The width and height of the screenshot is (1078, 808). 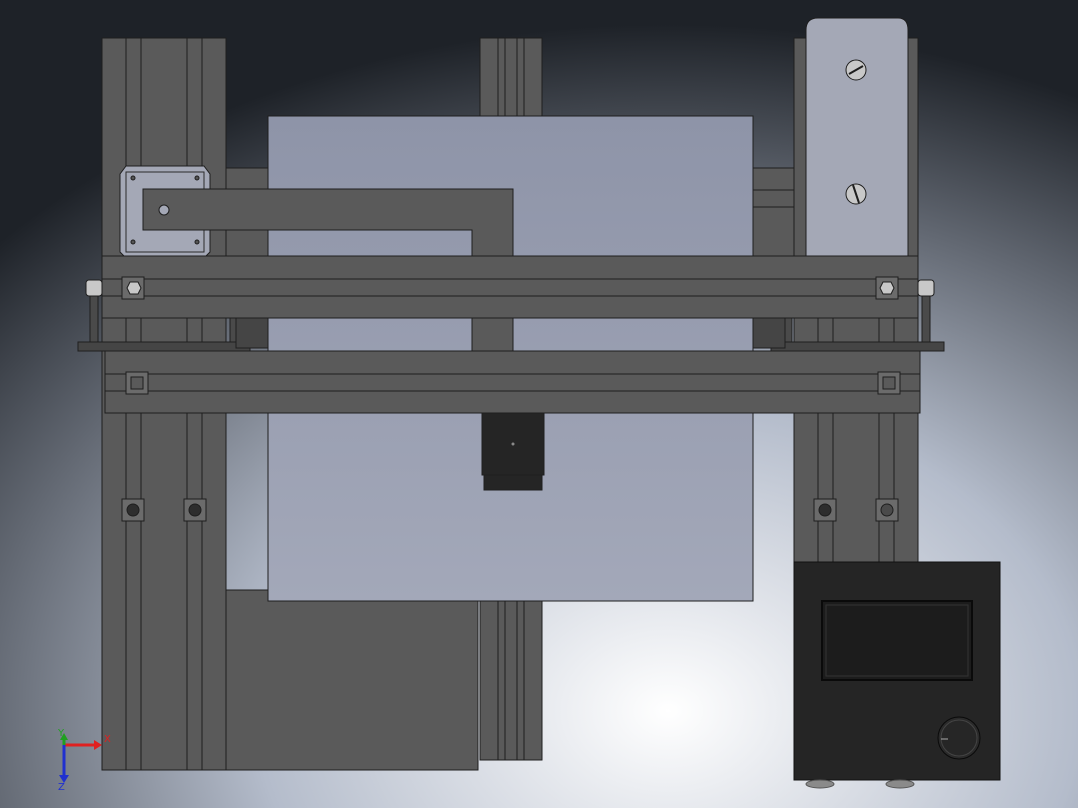 I want to click on spool-mount-plate, so click(x=857, y=138).